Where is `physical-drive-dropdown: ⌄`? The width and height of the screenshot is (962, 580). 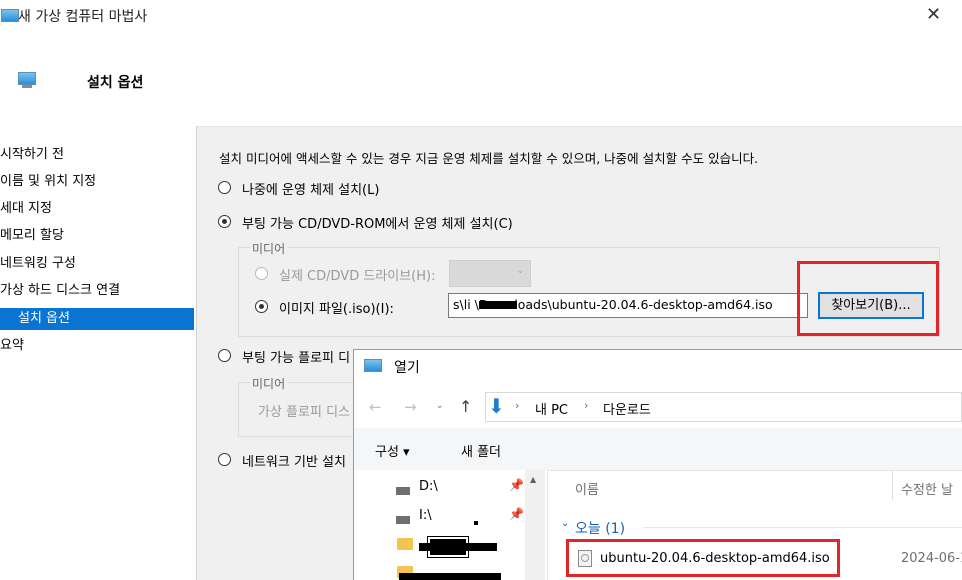
physical-drive-dropdown: ⌄ is located at coordinates (490, 273).